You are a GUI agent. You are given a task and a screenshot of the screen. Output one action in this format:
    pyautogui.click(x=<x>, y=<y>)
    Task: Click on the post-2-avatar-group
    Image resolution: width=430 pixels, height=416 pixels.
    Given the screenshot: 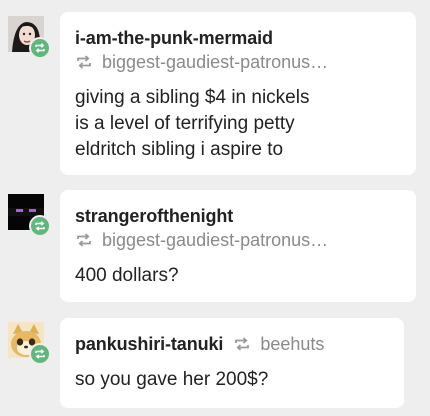 What is the action you would take?
    pyautogui.click(x=29, y=215)
    